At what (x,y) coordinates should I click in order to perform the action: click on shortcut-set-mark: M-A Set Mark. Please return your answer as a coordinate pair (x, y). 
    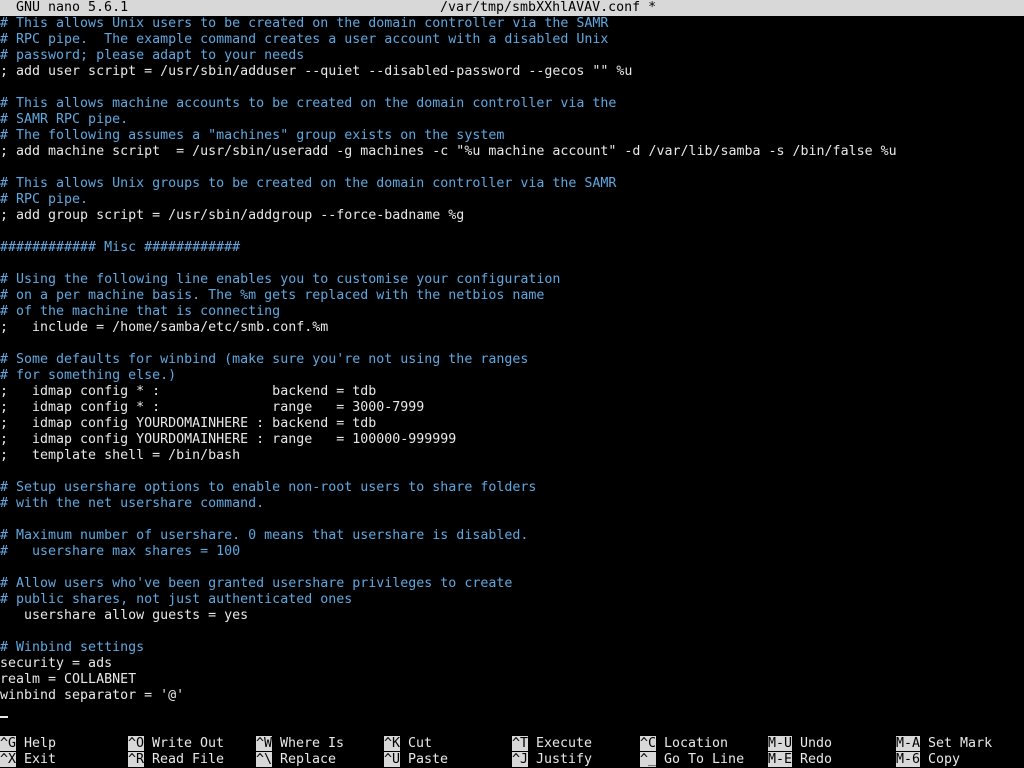
    Looking at the image, I should click on (944, 744).